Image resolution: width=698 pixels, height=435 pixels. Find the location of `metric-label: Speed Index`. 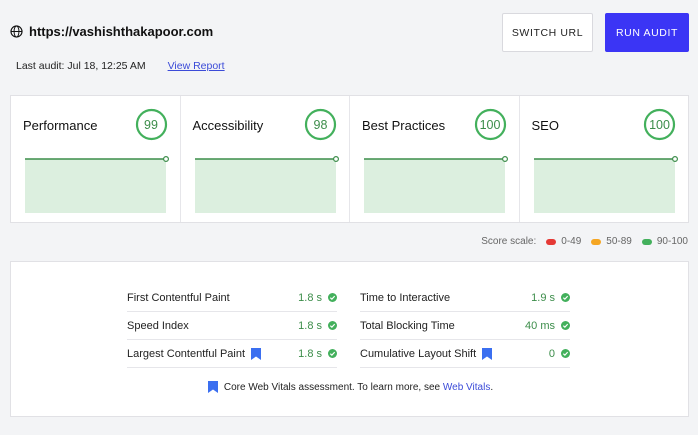

metric-label: Speed Index is located at coordinates (212, 326).